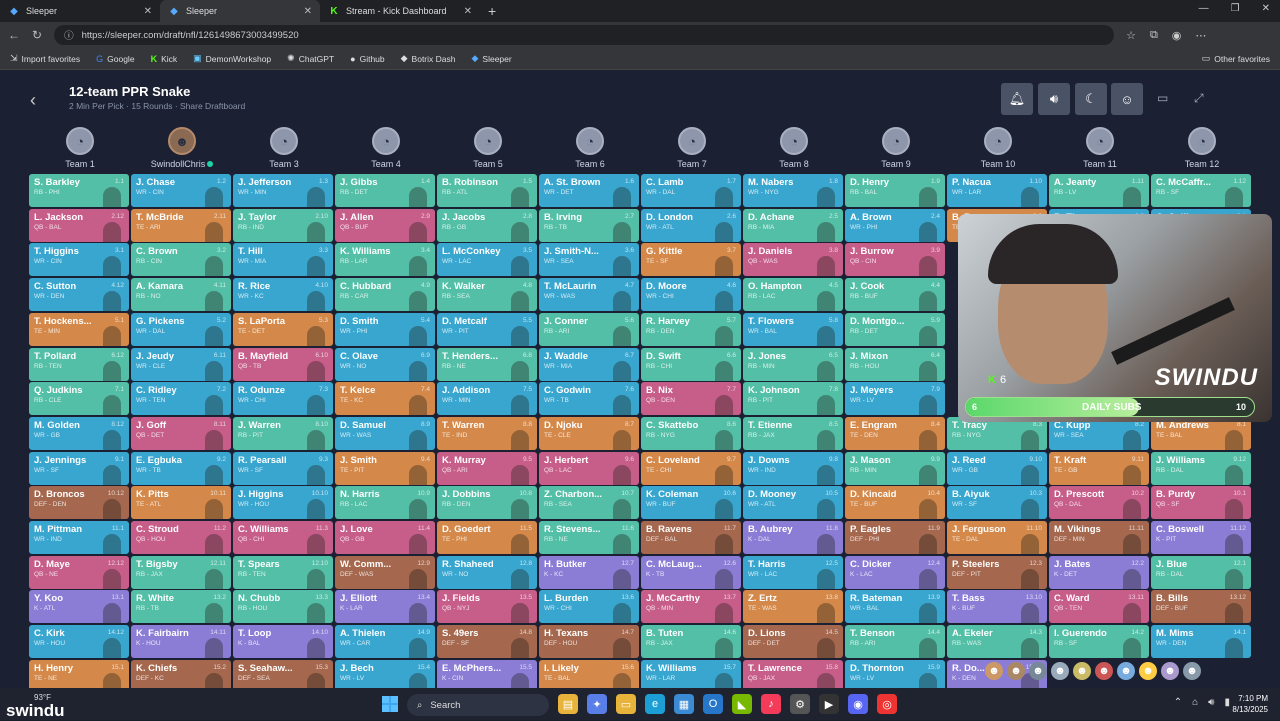 The height and width of the screenshot is (721, 1280). I want to click on profile-icon: ◉, so click(1177, 35).